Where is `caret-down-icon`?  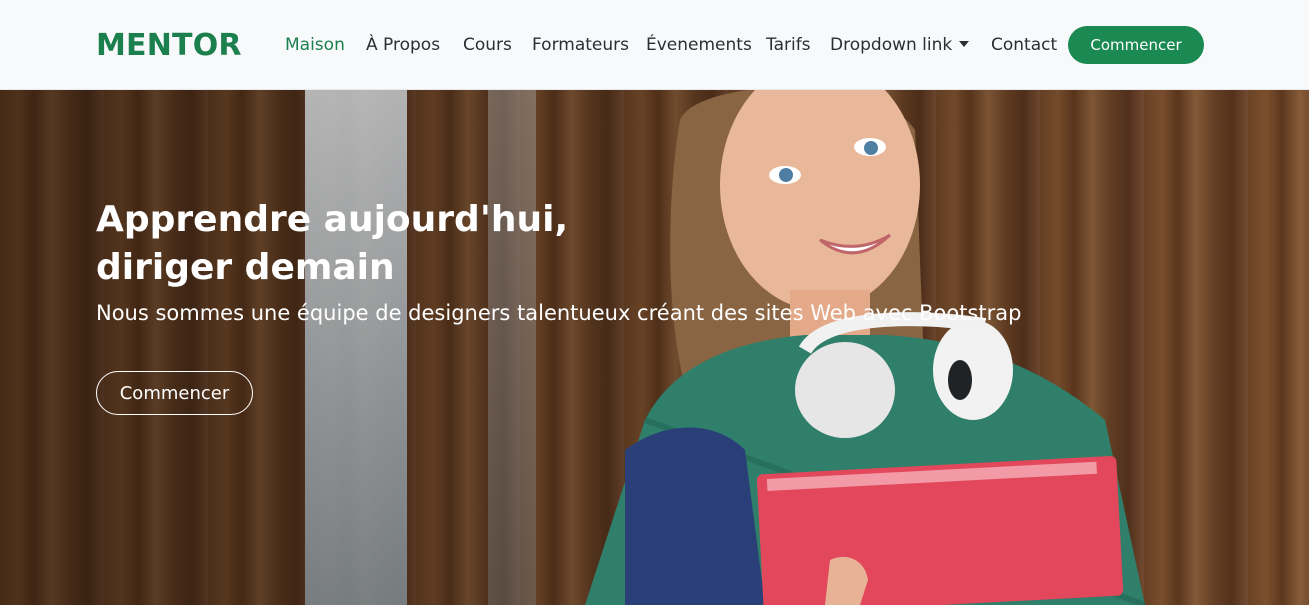 caret-down-icon is located at coordinates (964, 44).